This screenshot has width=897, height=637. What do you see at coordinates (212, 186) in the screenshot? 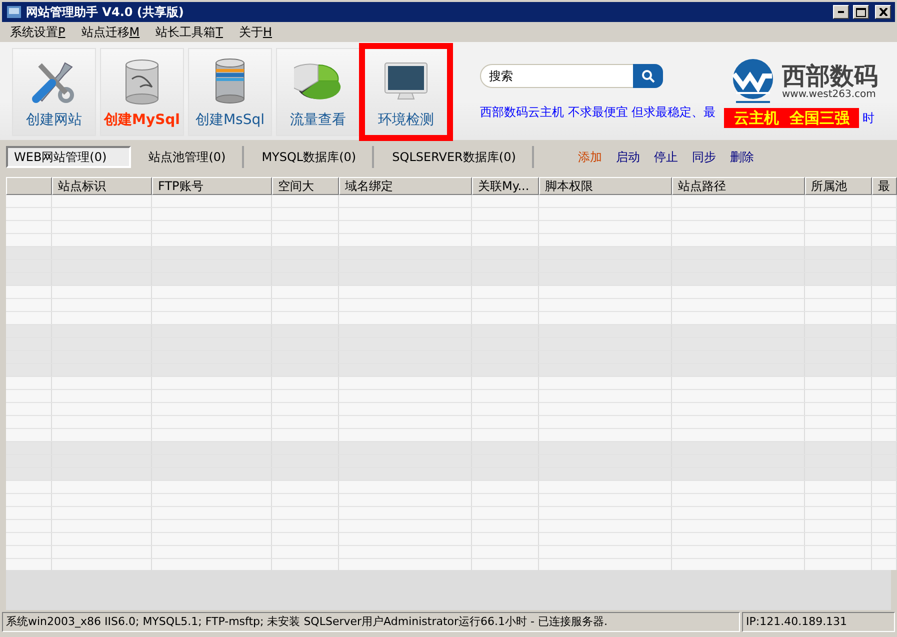
I see `column-header: FTP账号` at bounding box center [212, 186].